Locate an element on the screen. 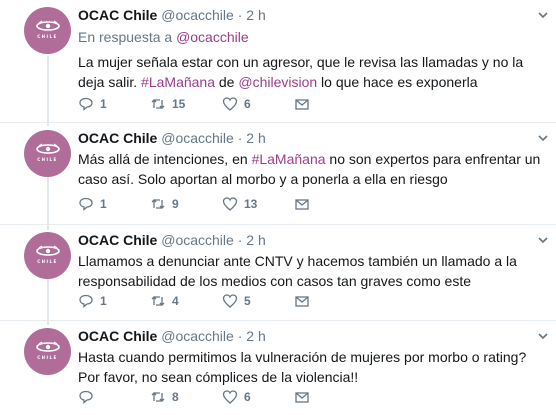 Image resolution: width=556 pixels, height=415 pixels. reply-context: En respuesta a @ocacchile is located at coordinates (311, 37).